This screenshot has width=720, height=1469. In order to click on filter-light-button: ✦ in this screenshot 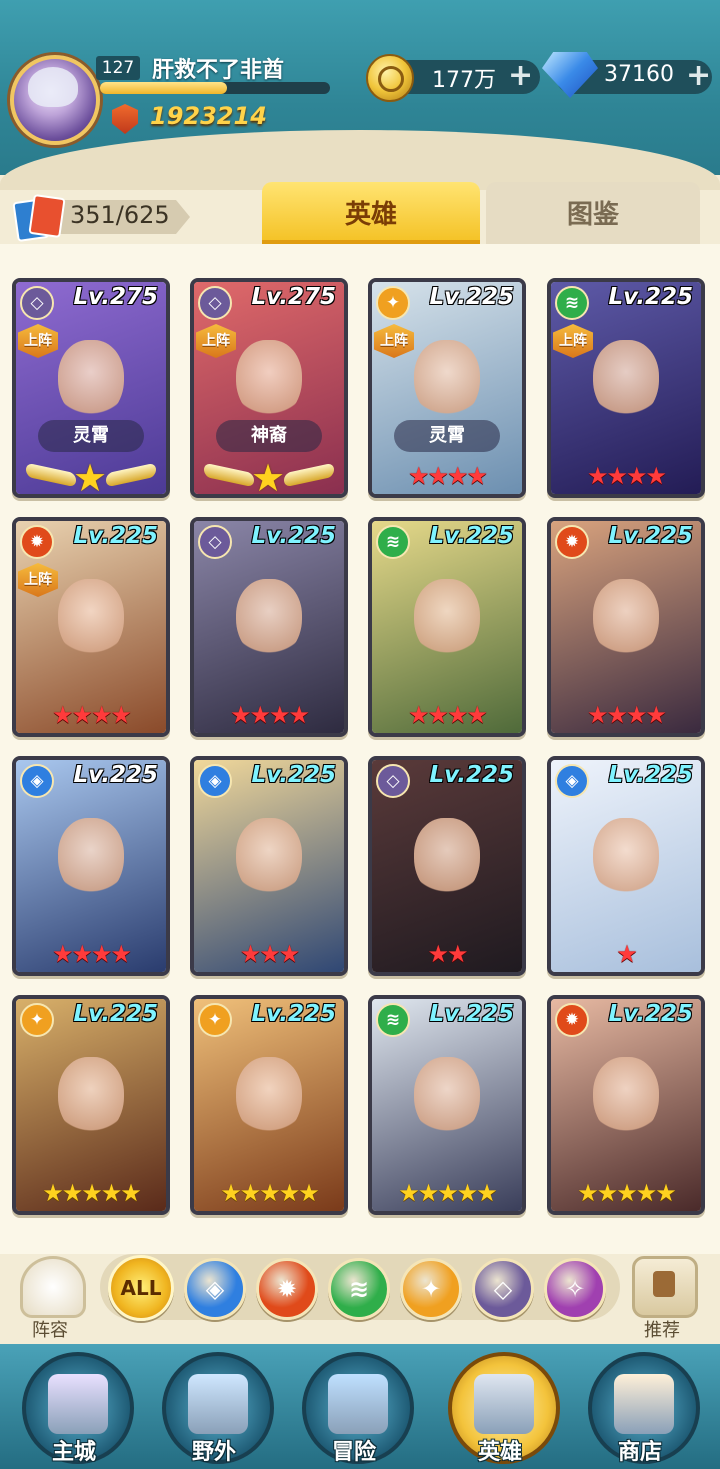, I will do `click(431, 1289)`.